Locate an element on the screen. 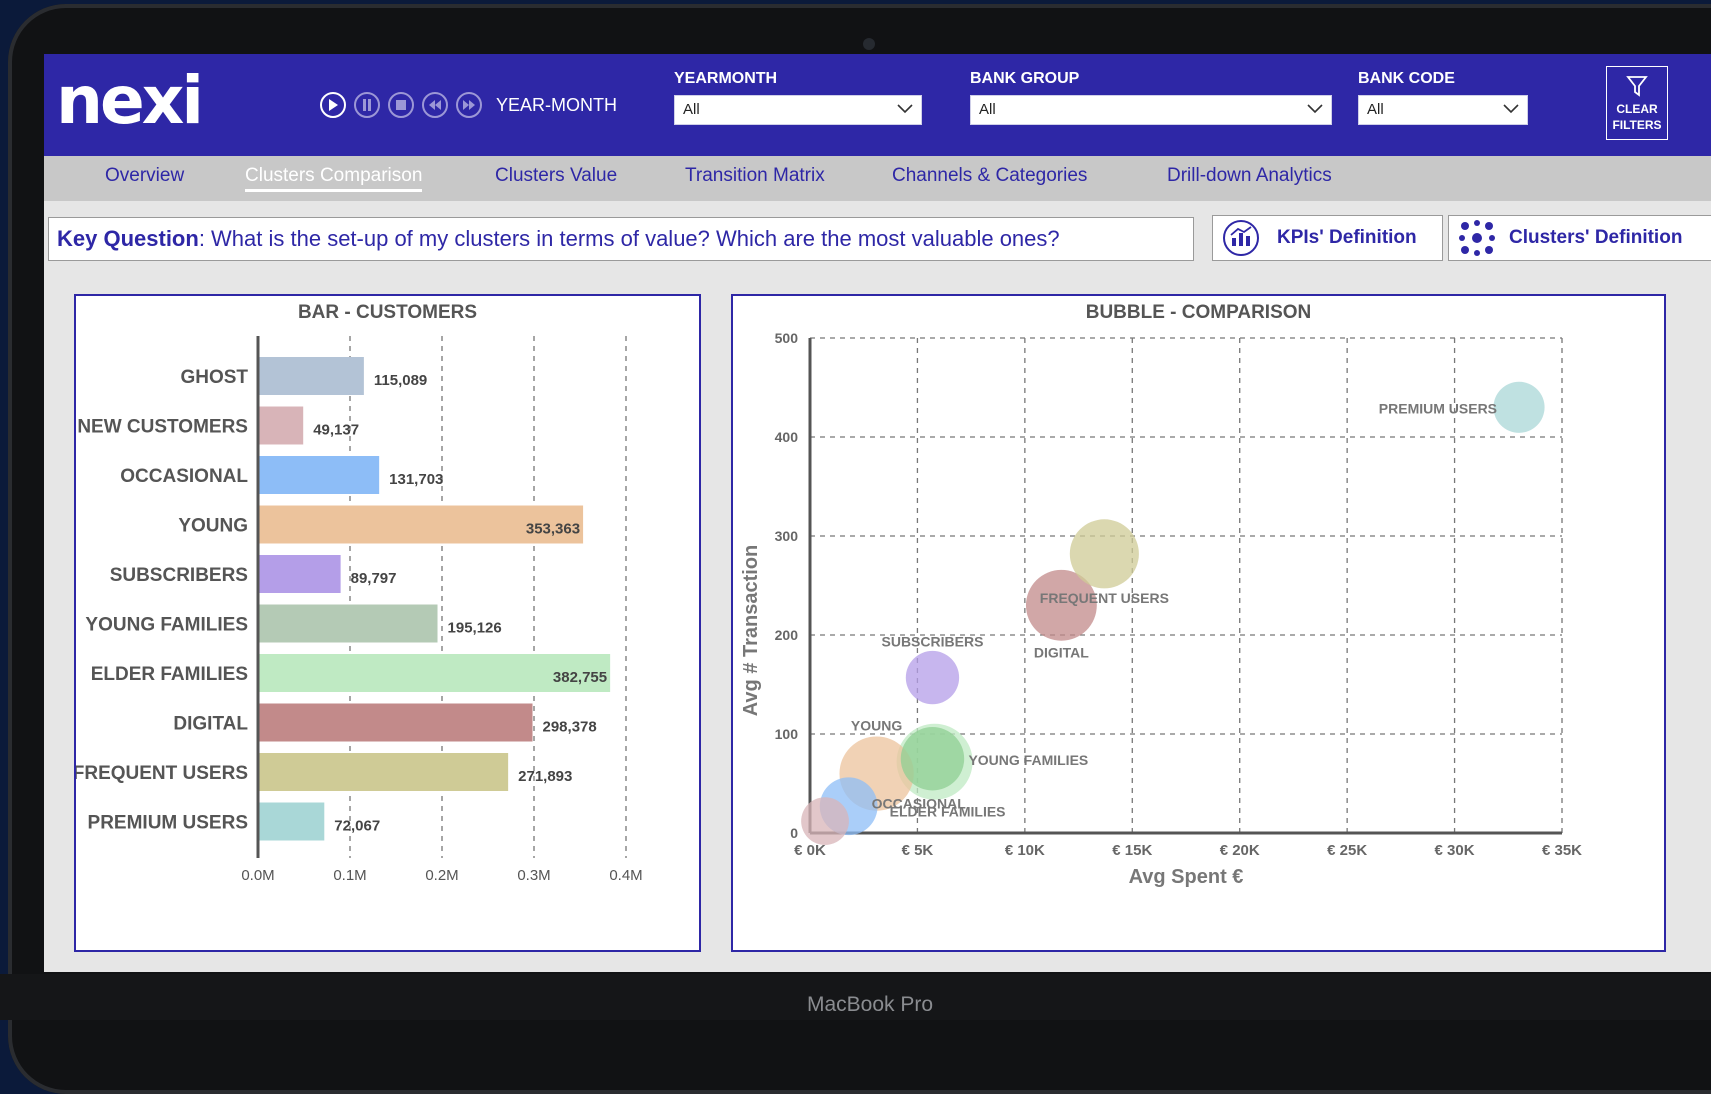 This screenshot has height=1094, width=1711. bar-category-label: GHOST is located at coordinates (214, 377).